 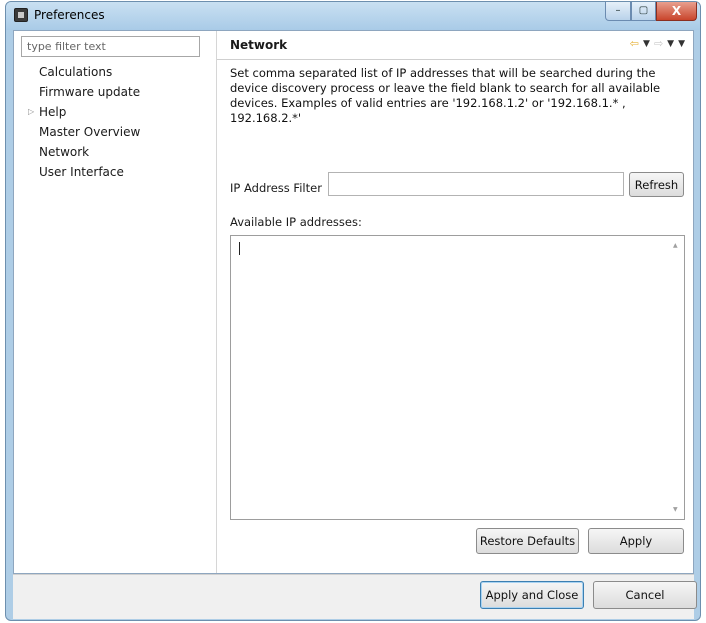 What do you see at coordinates (636, 541) in the screenshot?
I see `apply-button: Apply` at bounding box center [636, 541].